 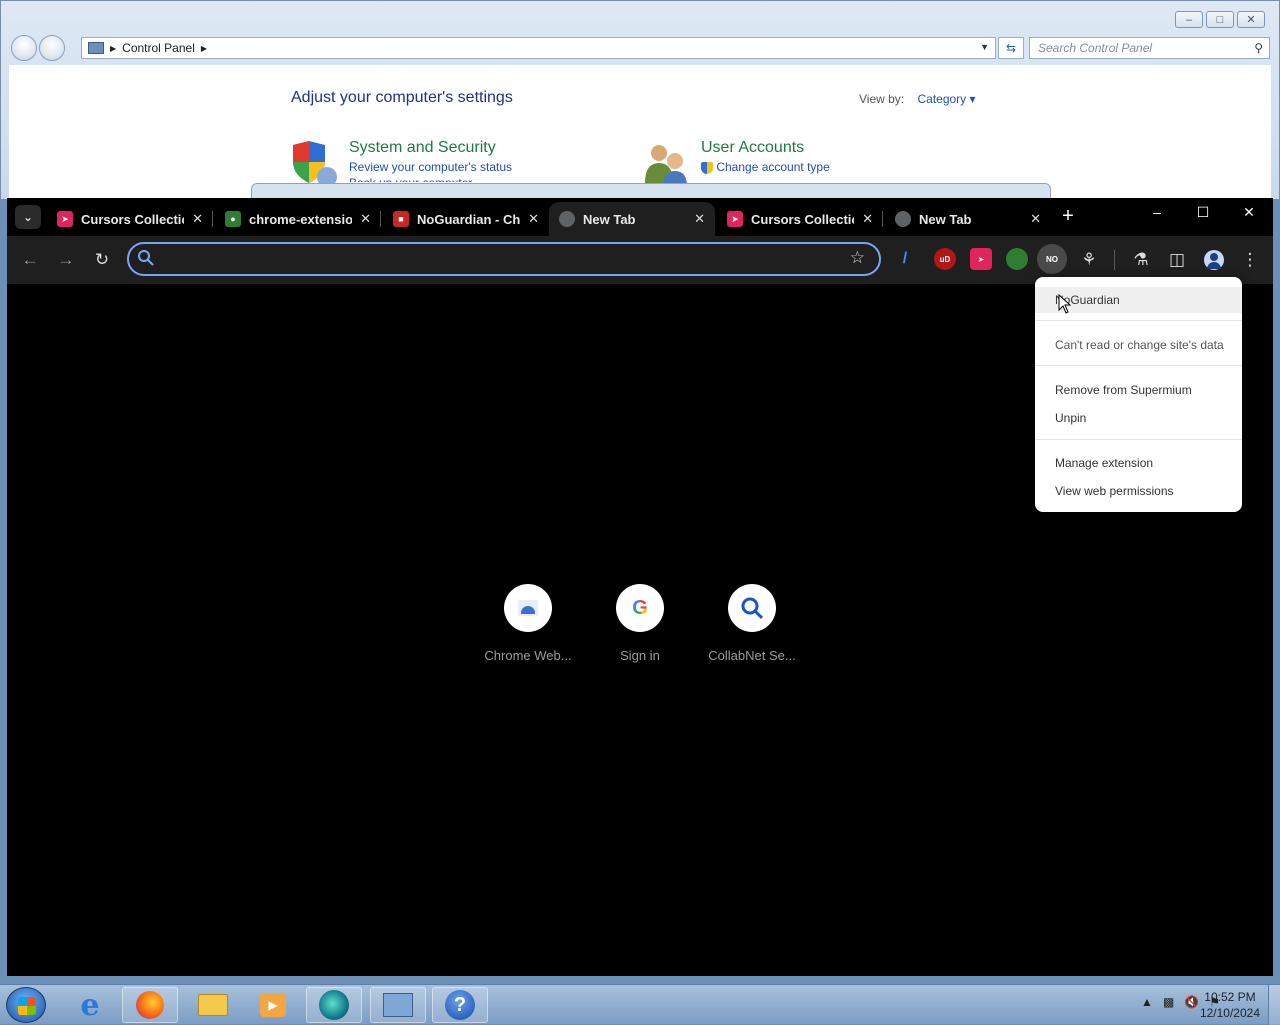 What do you see at coordinates (1258, 48) in the screenshot?
I see `search-icon: ⚲` at bounding box center [1258, 48].